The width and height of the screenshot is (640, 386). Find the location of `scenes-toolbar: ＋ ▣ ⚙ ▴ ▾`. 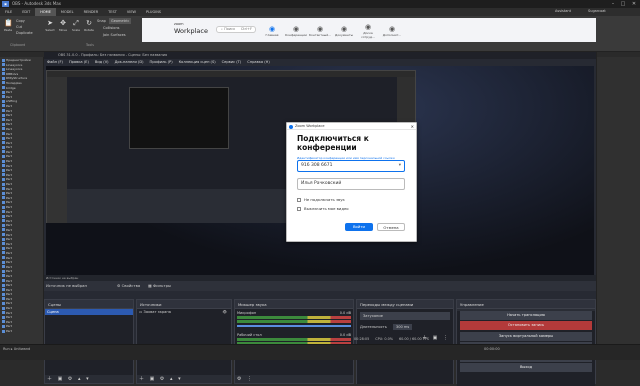

scenes-toolbar: ＋ ▣ ⚙ ▴ ▾ is located at coordinates (89, 379).